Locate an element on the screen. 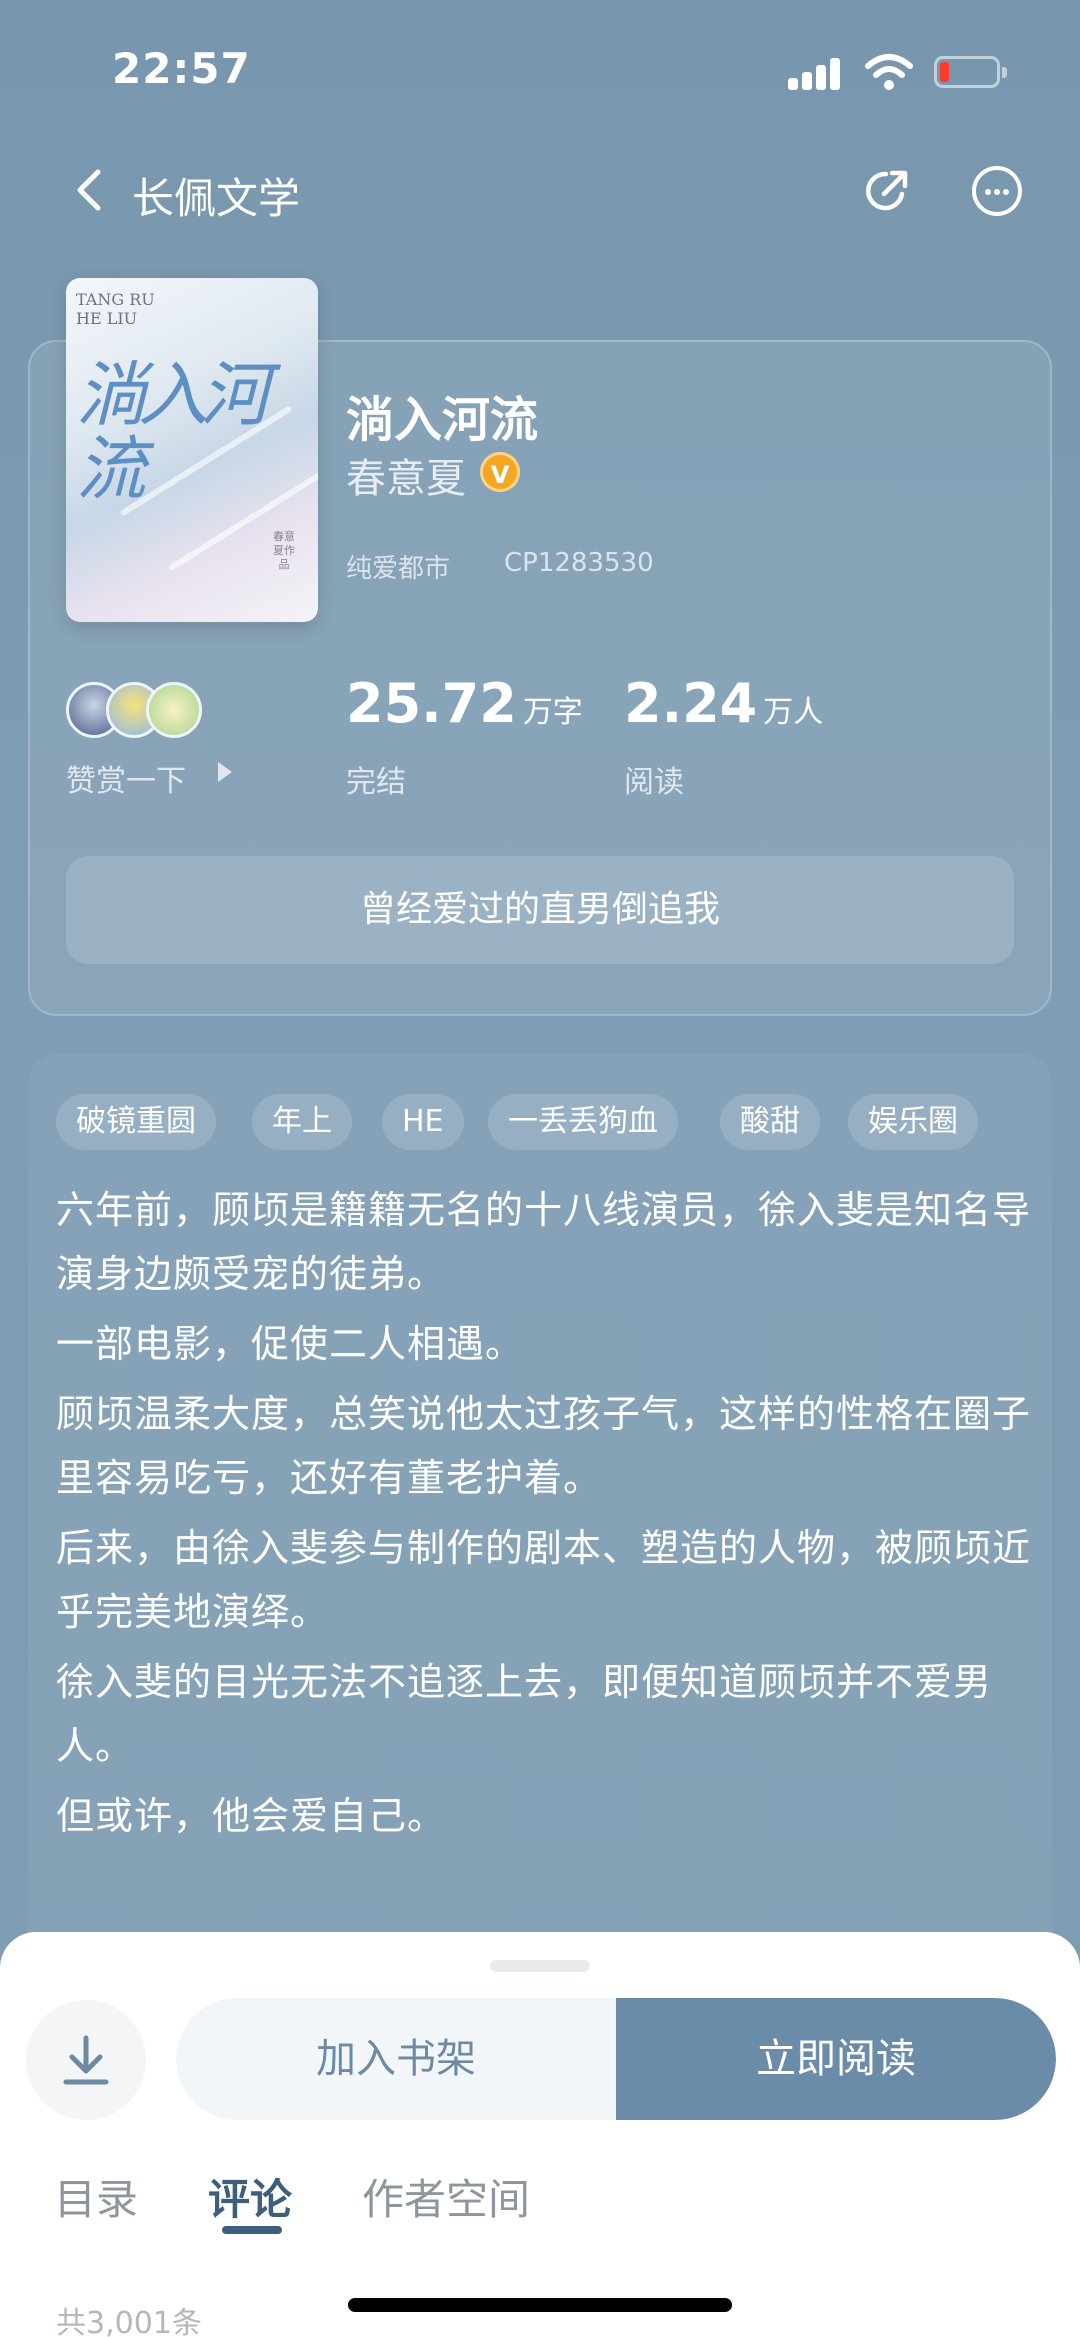  book-category: 纯爱都市 is located at coordinates (398, 569).